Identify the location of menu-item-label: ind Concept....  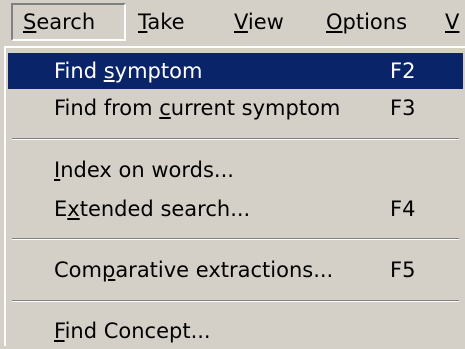
(137, 331).